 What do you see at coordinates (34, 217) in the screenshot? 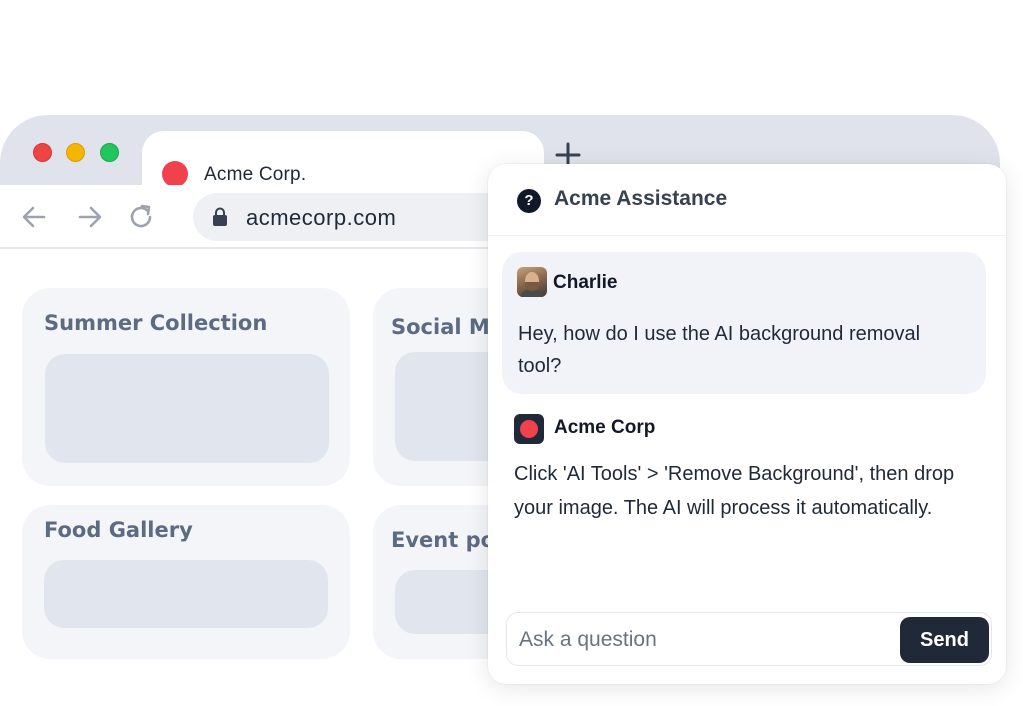
I see `back-arrow-icon` at bounding box center [34, 217].